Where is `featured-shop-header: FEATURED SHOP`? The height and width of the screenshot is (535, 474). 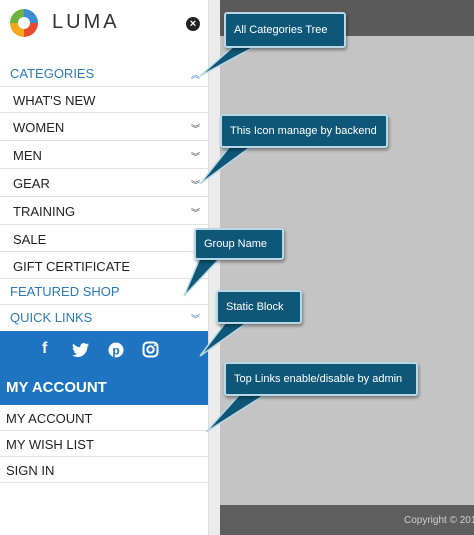 featured-shop-header: FEATURED SHOP is located at coordinates (104, 292).